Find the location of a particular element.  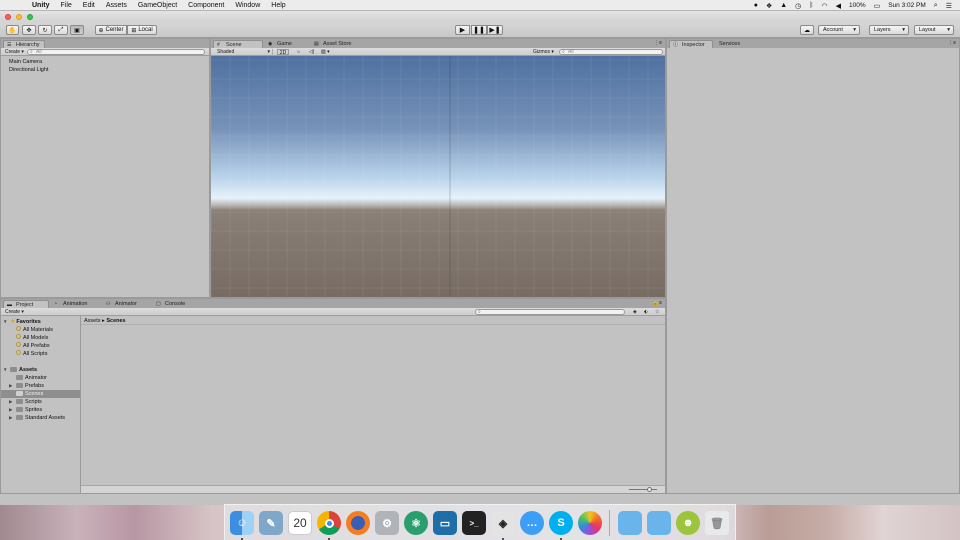

drive-icon: ▲ is located at coordinates (783, 5).